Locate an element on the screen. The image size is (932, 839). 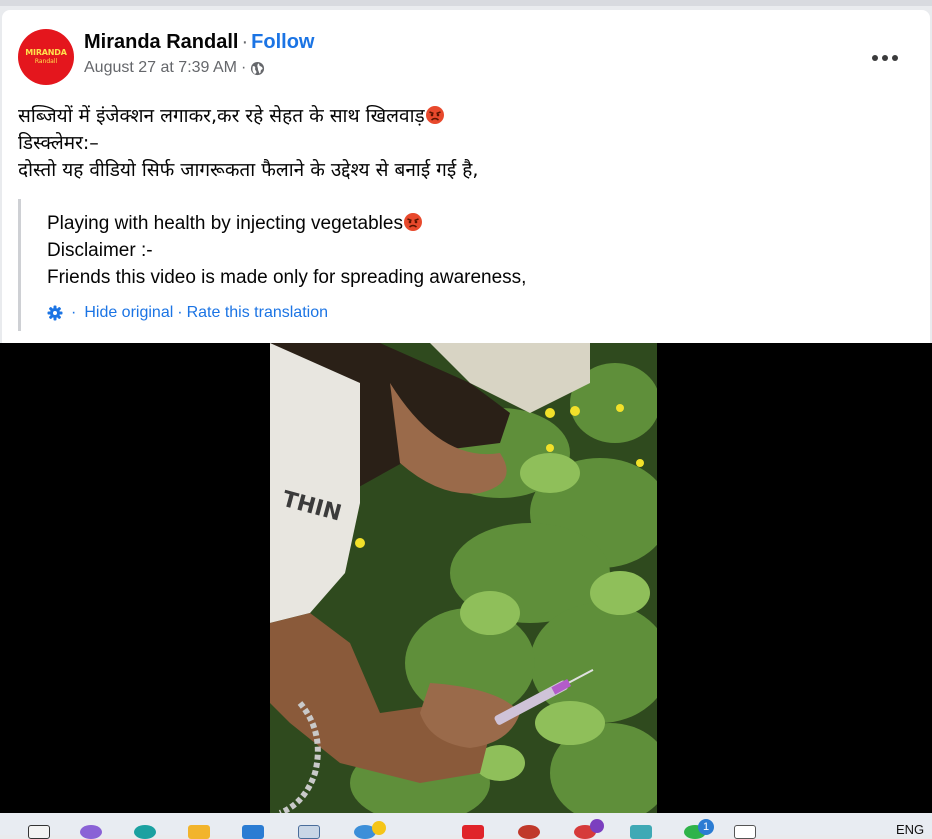
avatar-text-line2: Randall is located at coordinates (46, 61).